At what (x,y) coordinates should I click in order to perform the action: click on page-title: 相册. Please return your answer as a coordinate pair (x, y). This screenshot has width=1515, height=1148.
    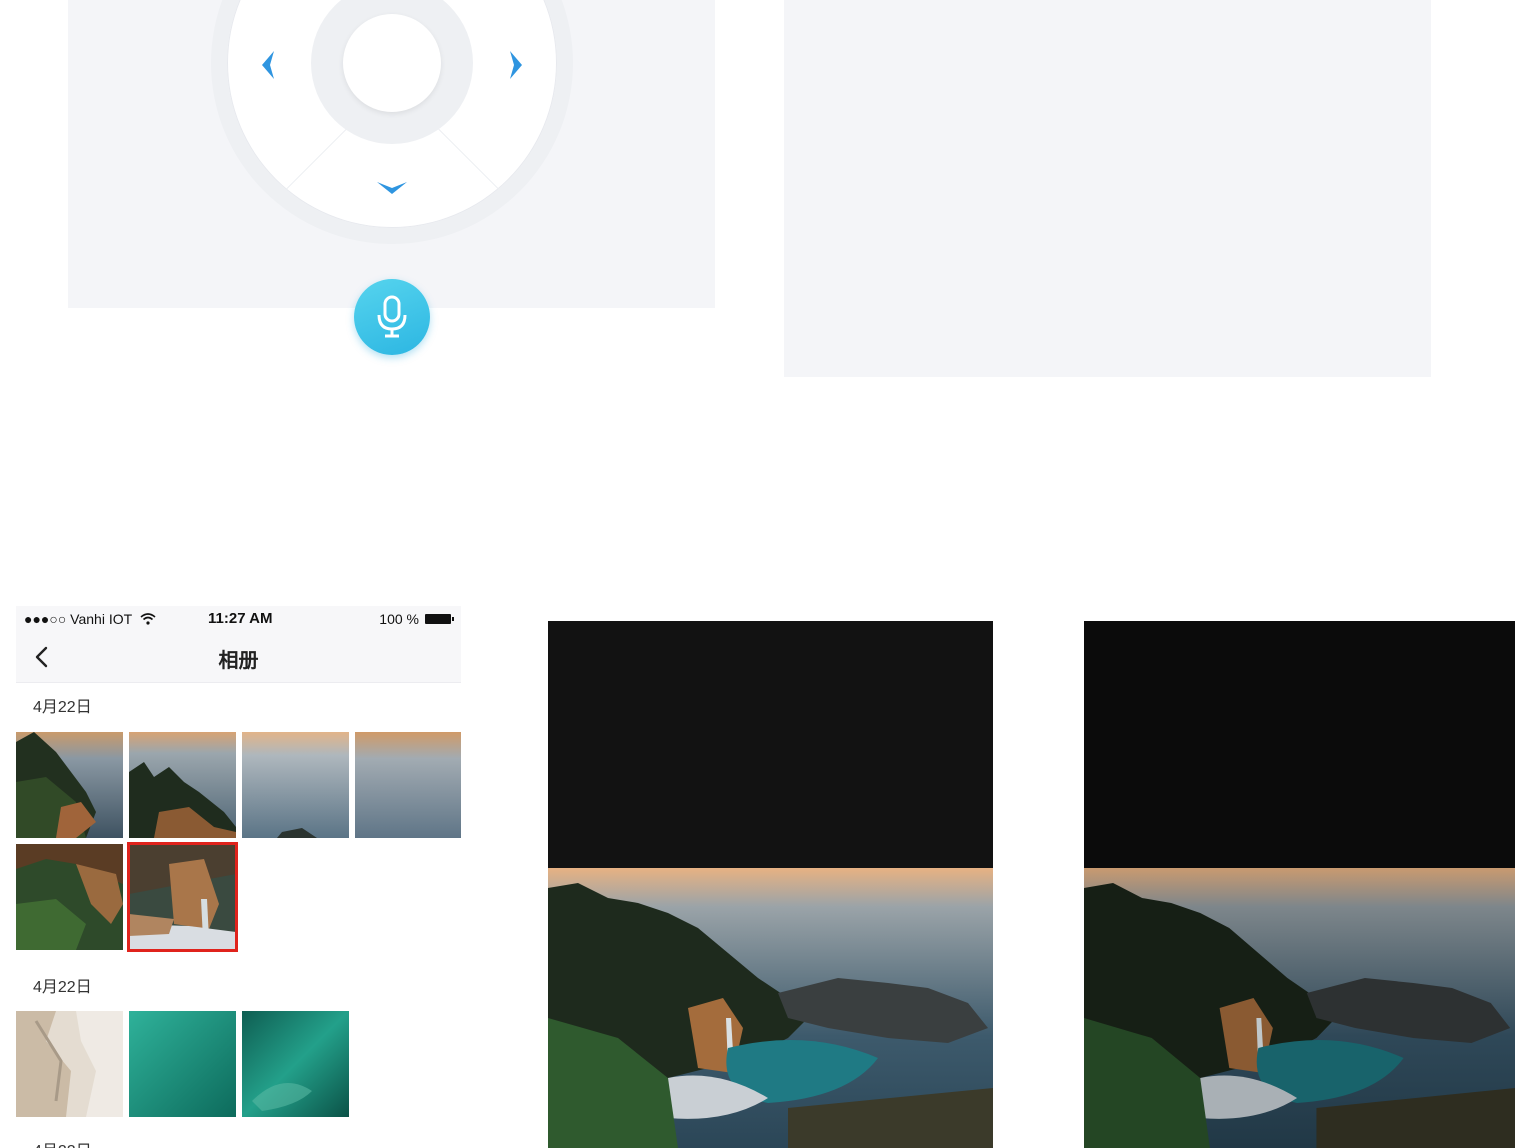
    Looking at the image, I should click on (238, 661).